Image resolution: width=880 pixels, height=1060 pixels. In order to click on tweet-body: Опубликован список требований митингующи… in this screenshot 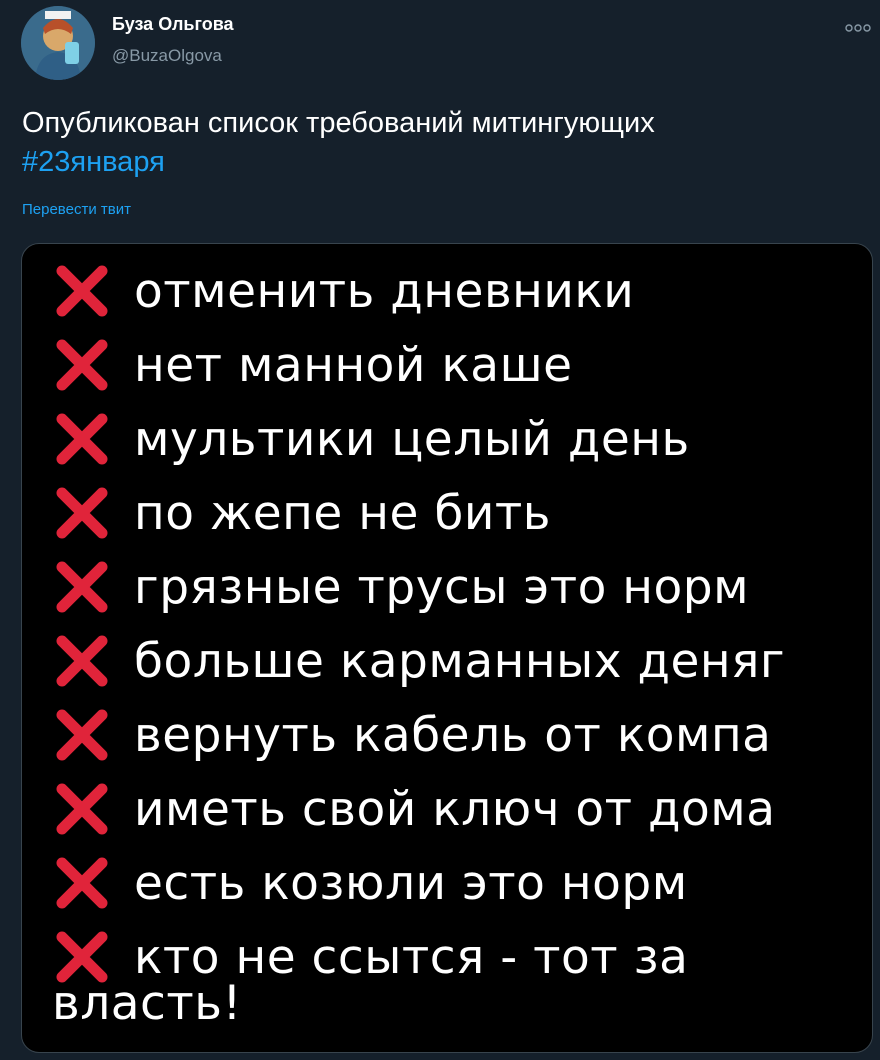, I will do `click(338, 123)`.